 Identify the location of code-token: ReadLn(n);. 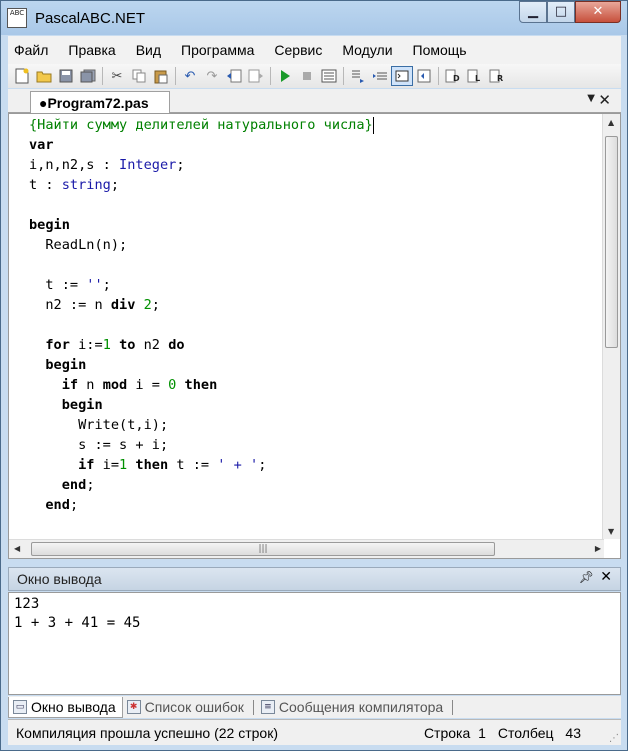
(78, 245).